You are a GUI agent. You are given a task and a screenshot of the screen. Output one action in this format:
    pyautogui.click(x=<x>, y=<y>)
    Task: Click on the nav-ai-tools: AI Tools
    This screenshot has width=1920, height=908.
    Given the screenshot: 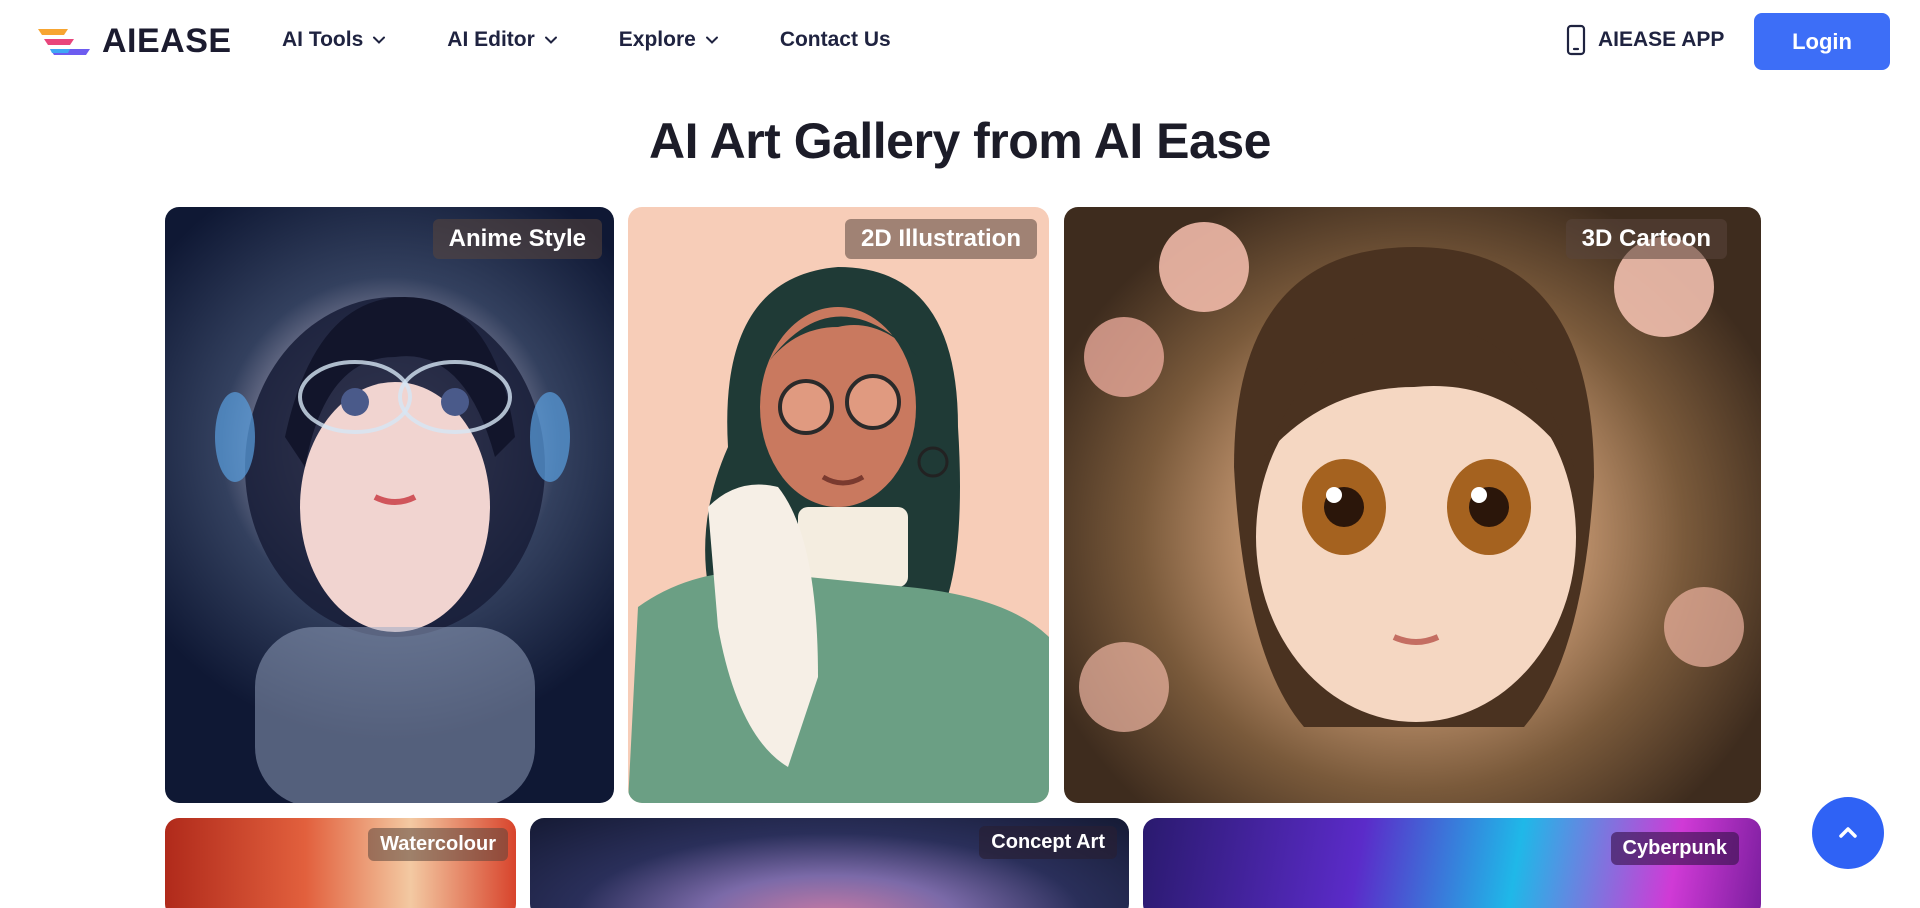 What is the action you would take?
    pyautogui.click(x=334, y=40)
    